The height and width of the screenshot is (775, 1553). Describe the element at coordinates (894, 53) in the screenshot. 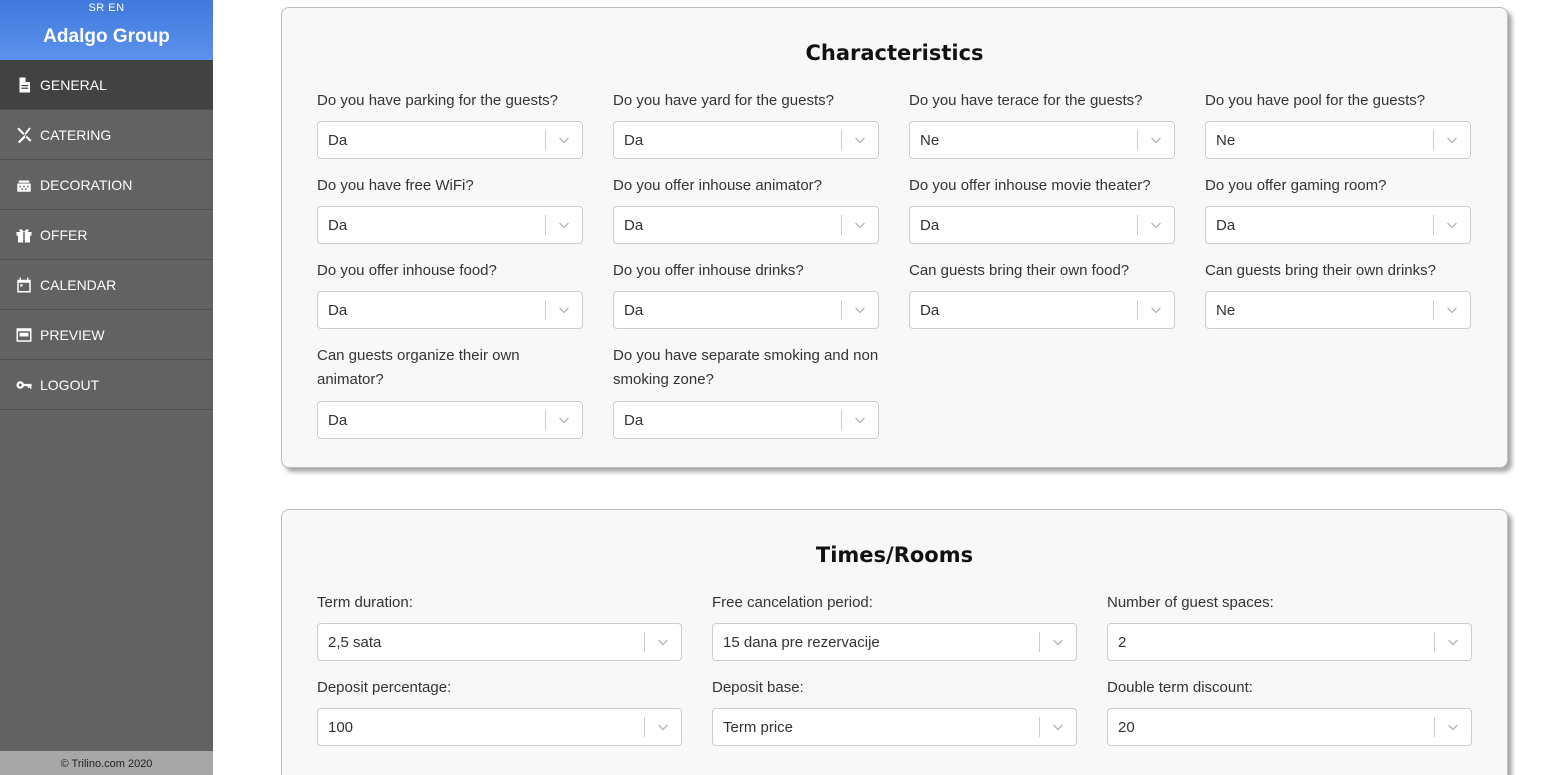

I see `characteristics-title: Characteristics` at that location.